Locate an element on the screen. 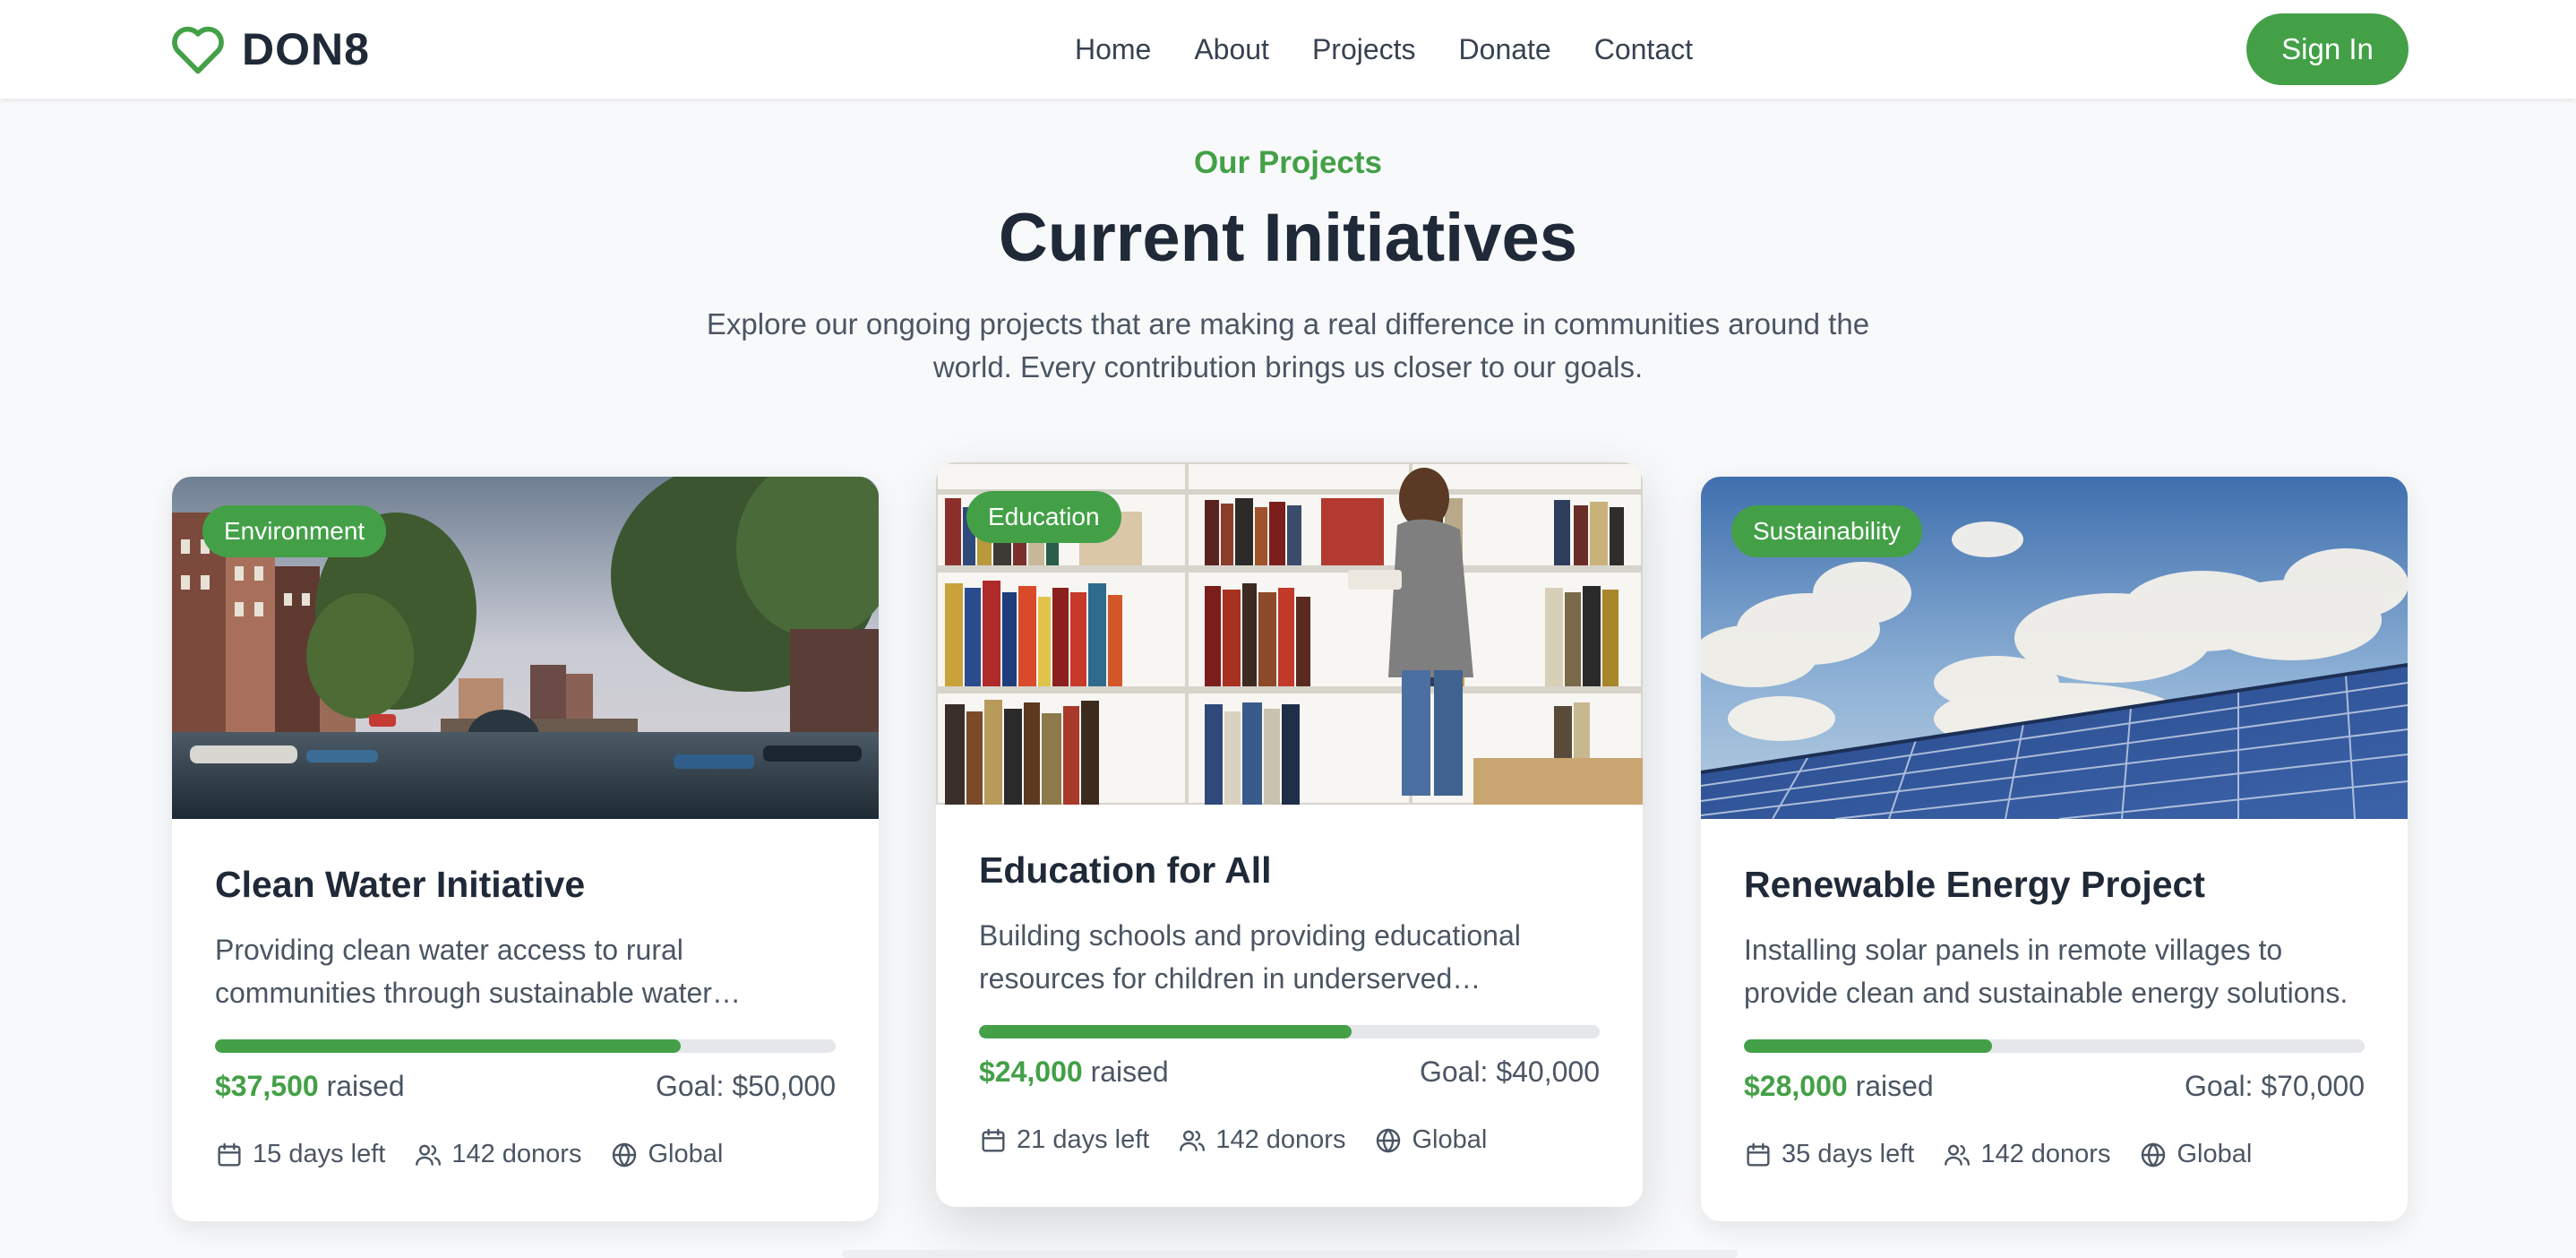 The image size is (2576, 1258). raised-amount: $28,000 is located at coordinates (1796, 1086).